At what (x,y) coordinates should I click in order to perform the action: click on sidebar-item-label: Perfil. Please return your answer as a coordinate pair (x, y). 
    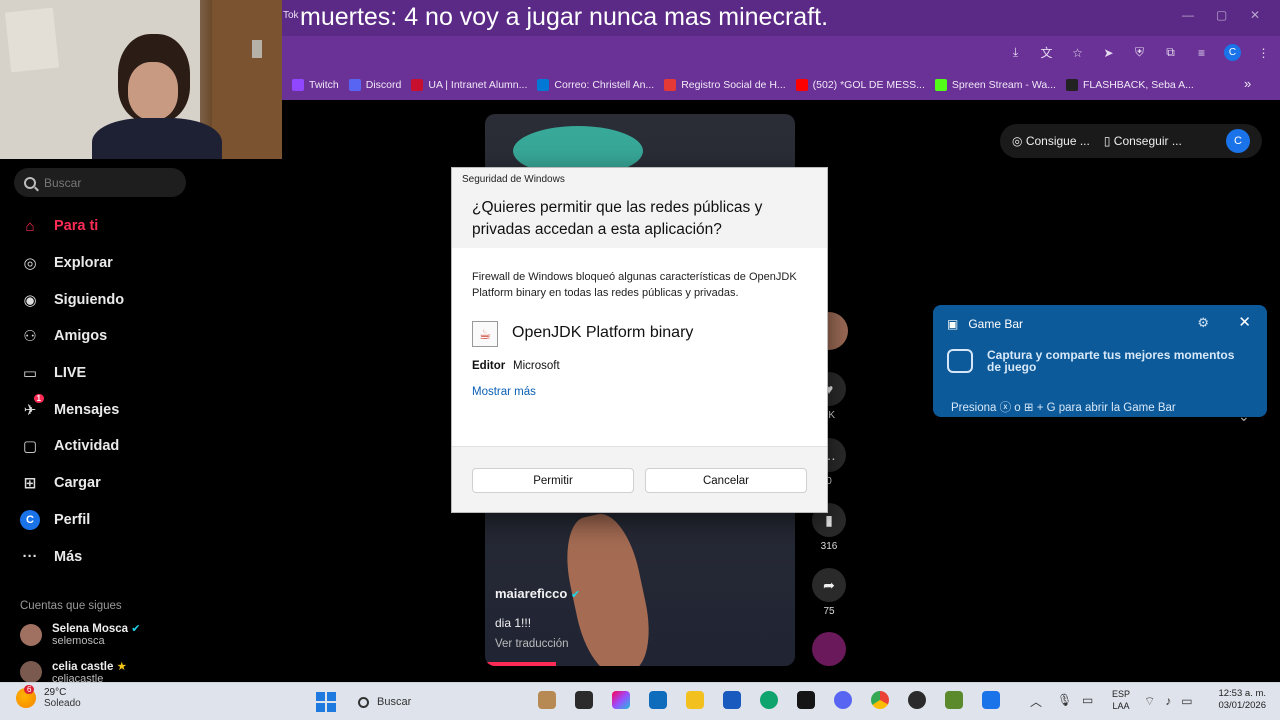
    Looking at the image, I should click on (72, 519).